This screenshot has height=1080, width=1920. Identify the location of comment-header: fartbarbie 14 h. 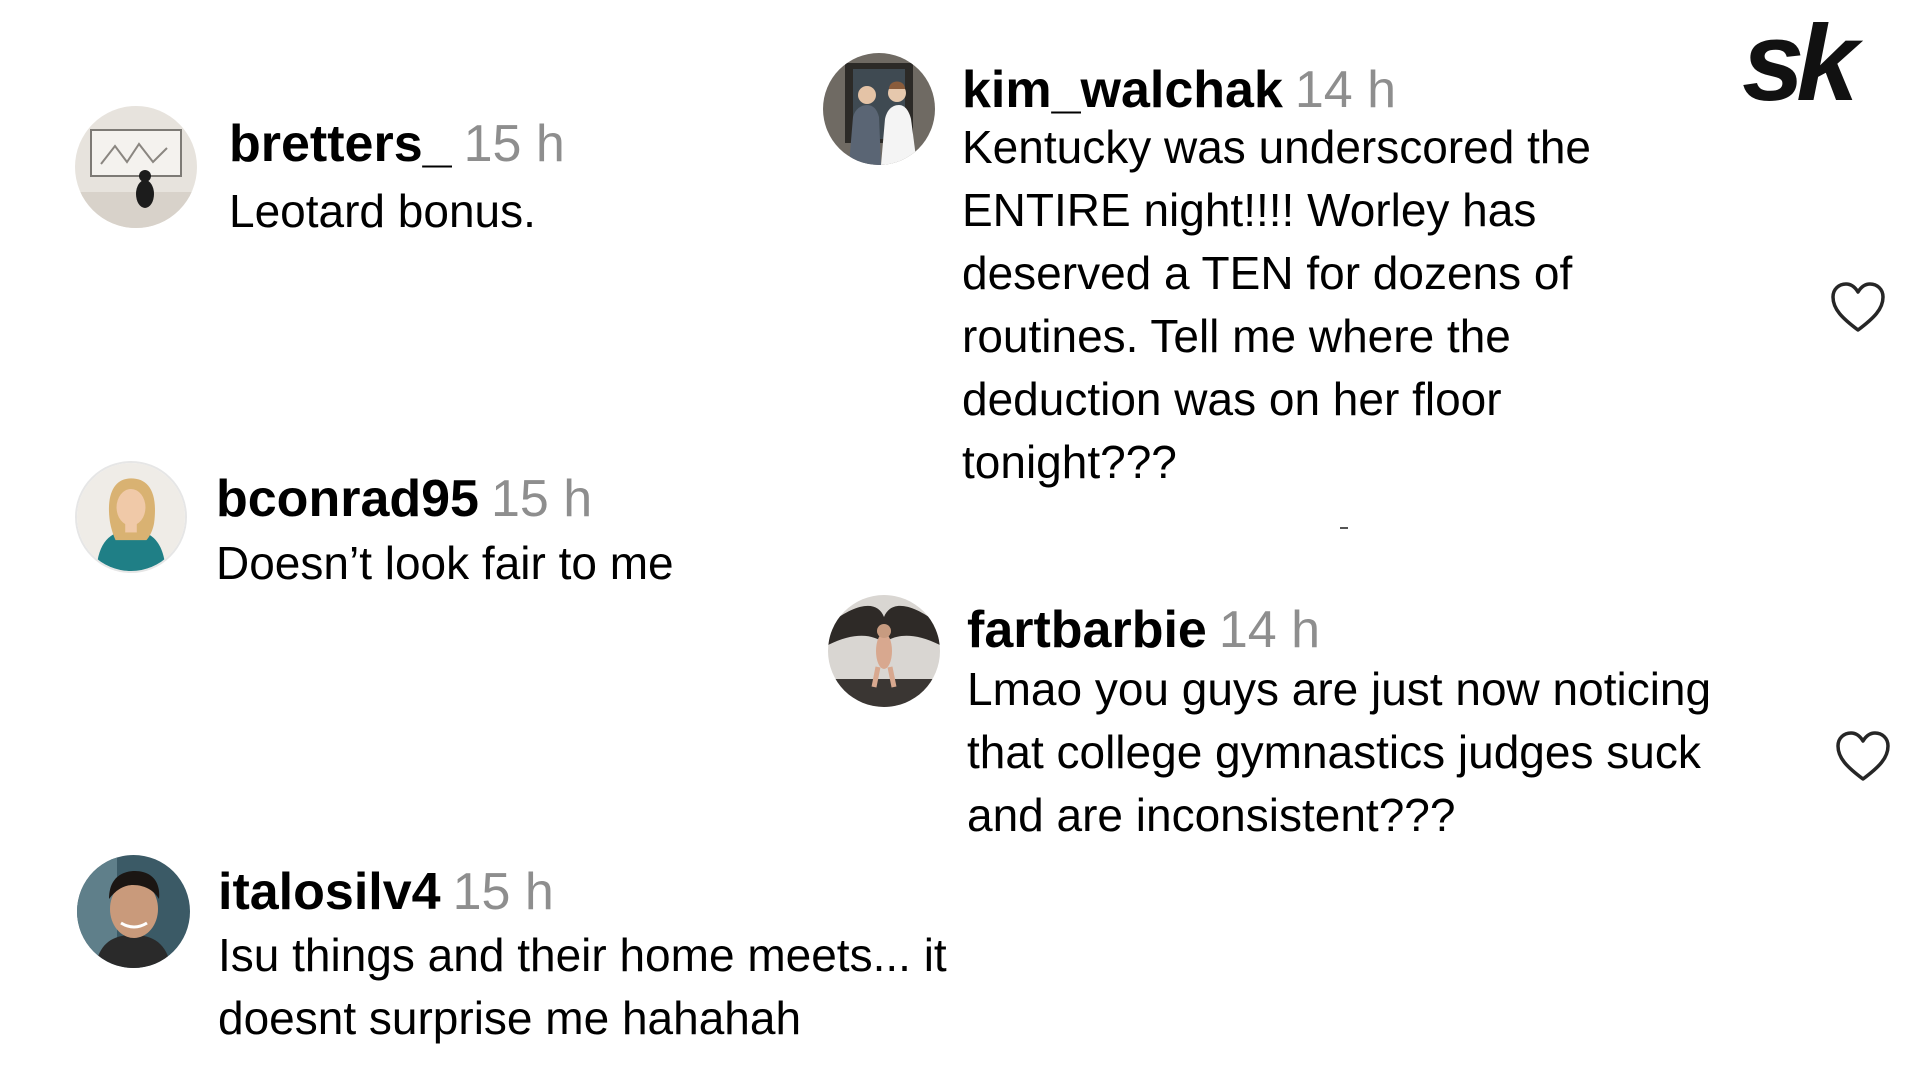
(1143, 630).